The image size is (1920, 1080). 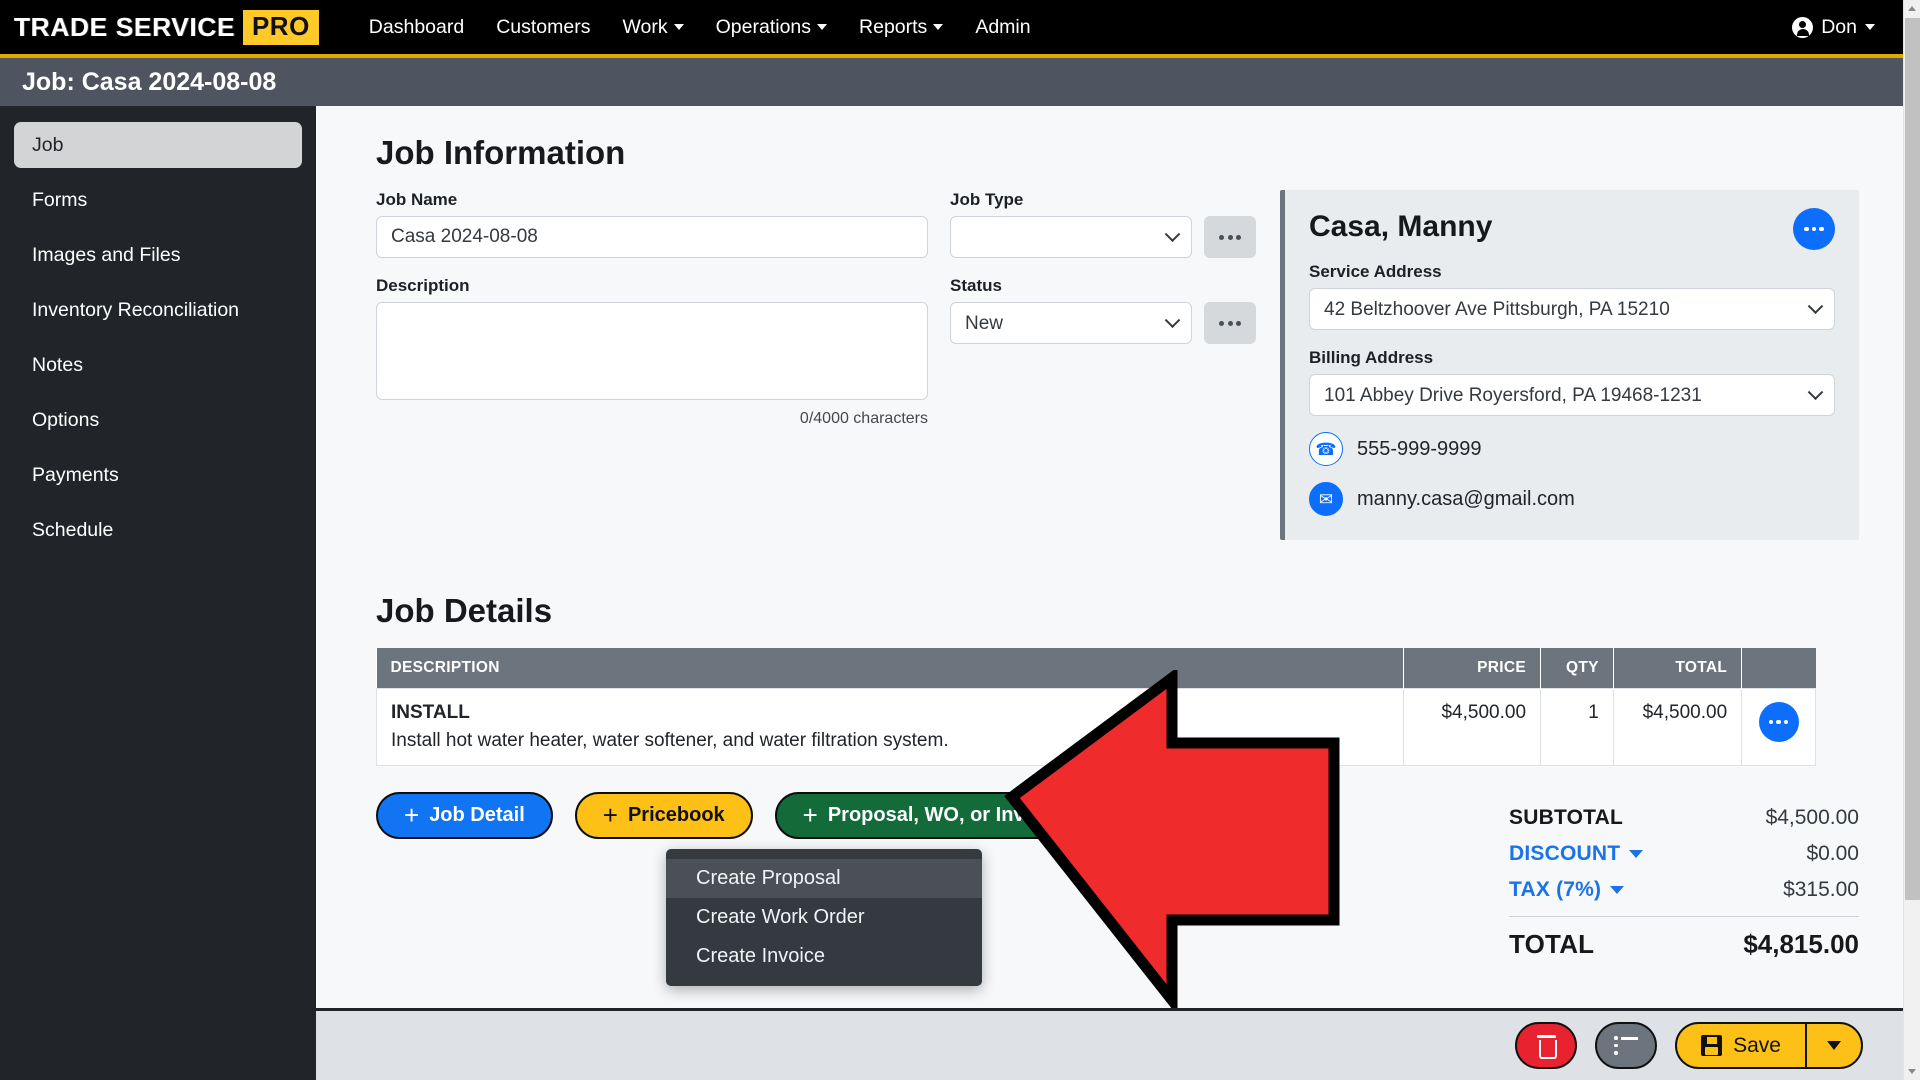 I want to click on job-type-select, so click(x=1071, y=237).